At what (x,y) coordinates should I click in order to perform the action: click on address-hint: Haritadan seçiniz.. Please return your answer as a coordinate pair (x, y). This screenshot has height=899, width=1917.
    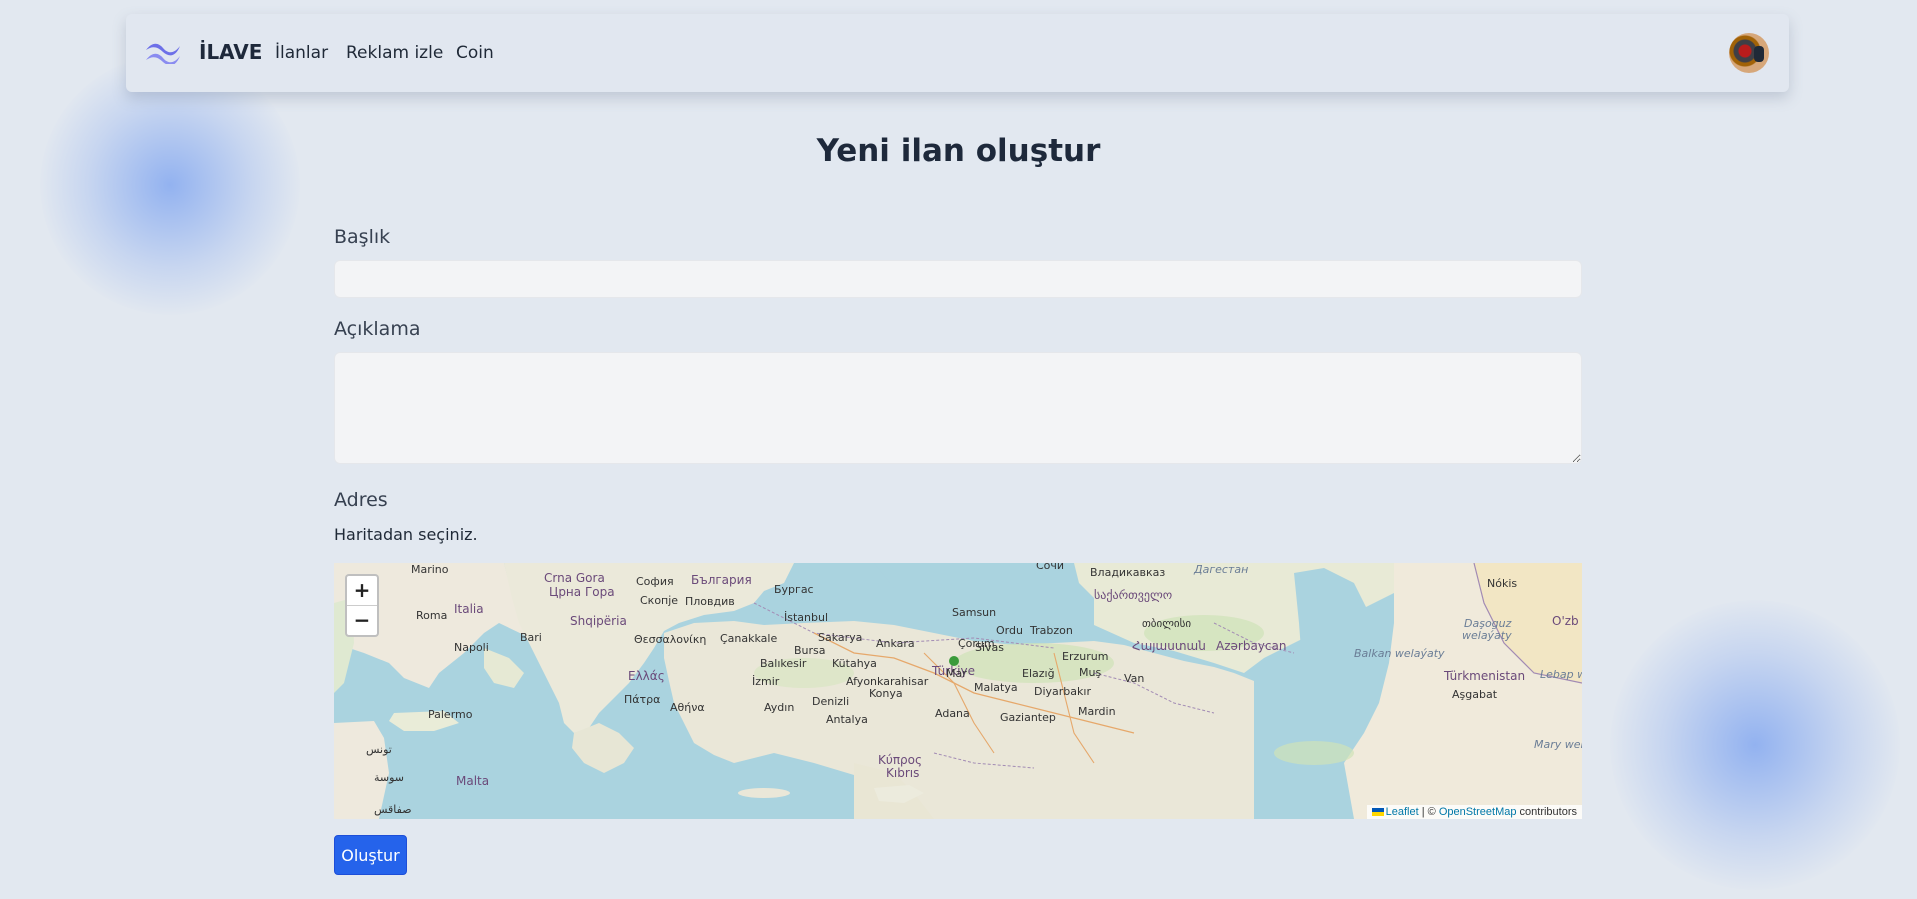
    Looking at the image, I should click on (406, 534).